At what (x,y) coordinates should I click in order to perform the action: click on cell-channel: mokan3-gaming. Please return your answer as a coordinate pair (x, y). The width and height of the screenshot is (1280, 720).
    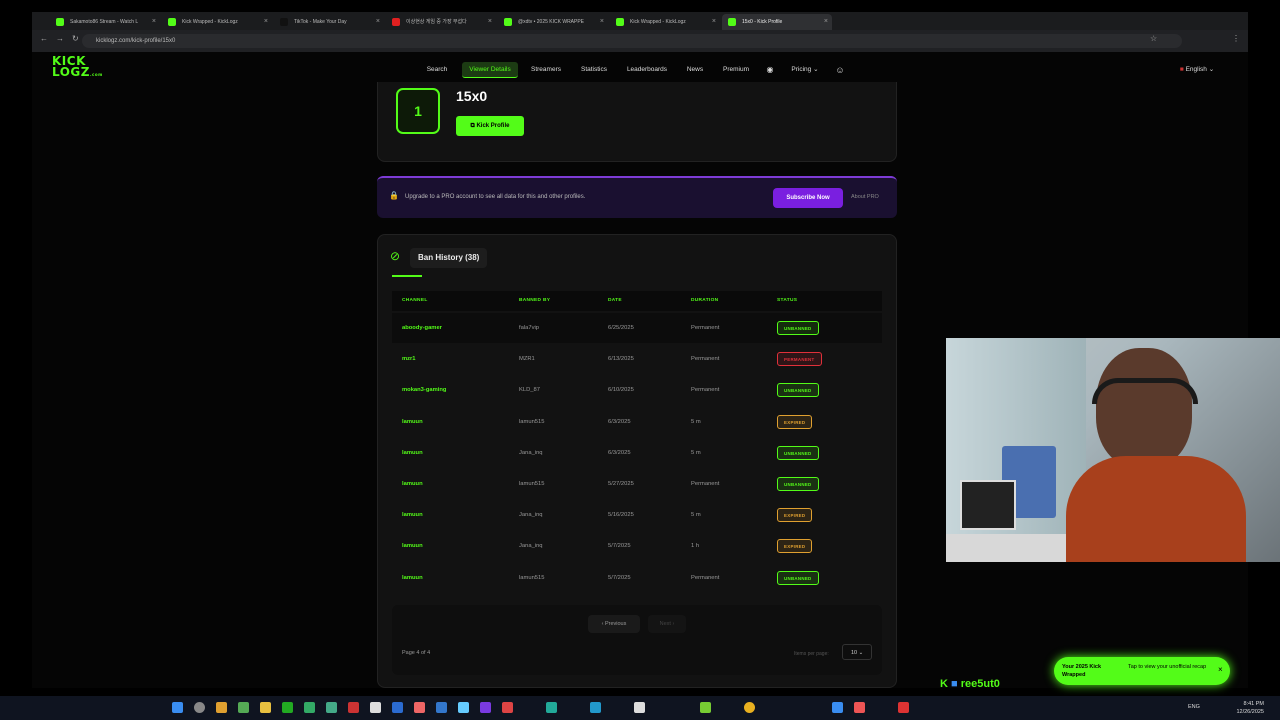
    Looking at the image, I should click on (424, 390).